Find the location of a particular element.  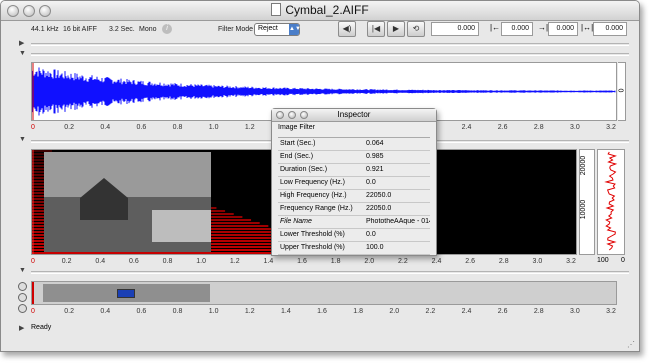

zoom-icon is located at coordinates (22, 286).